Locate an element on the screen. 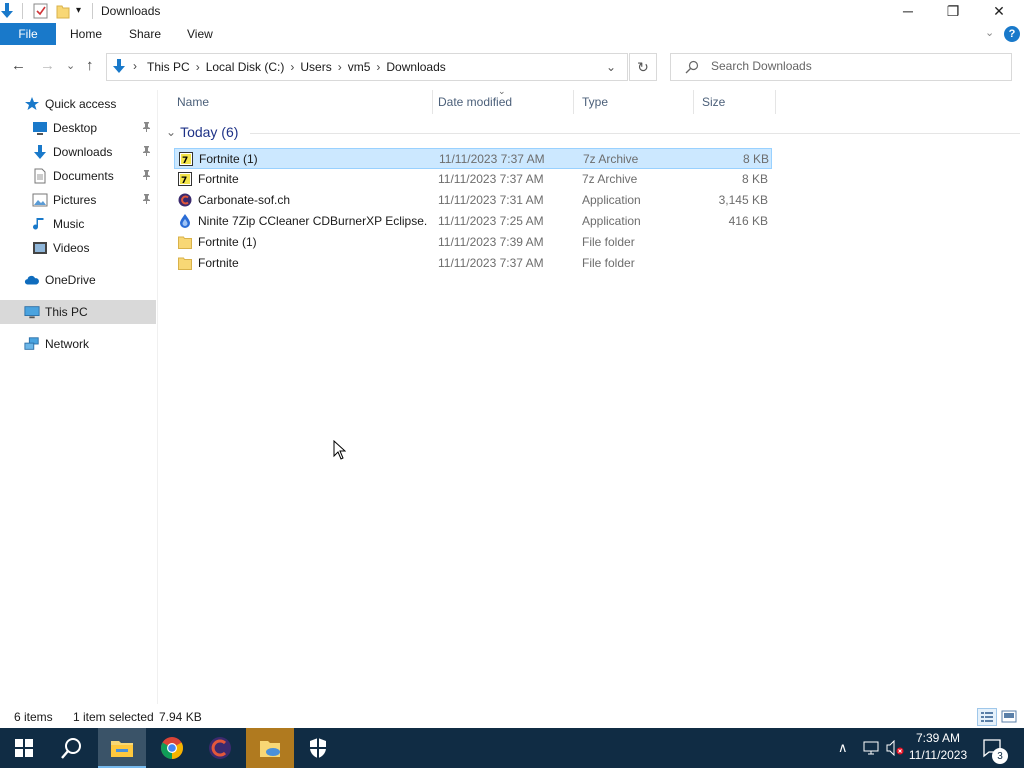 Image resolution: width=1024 pixels, height=768 pixels. item-count: 6 items is located at coordinates (33, 717).